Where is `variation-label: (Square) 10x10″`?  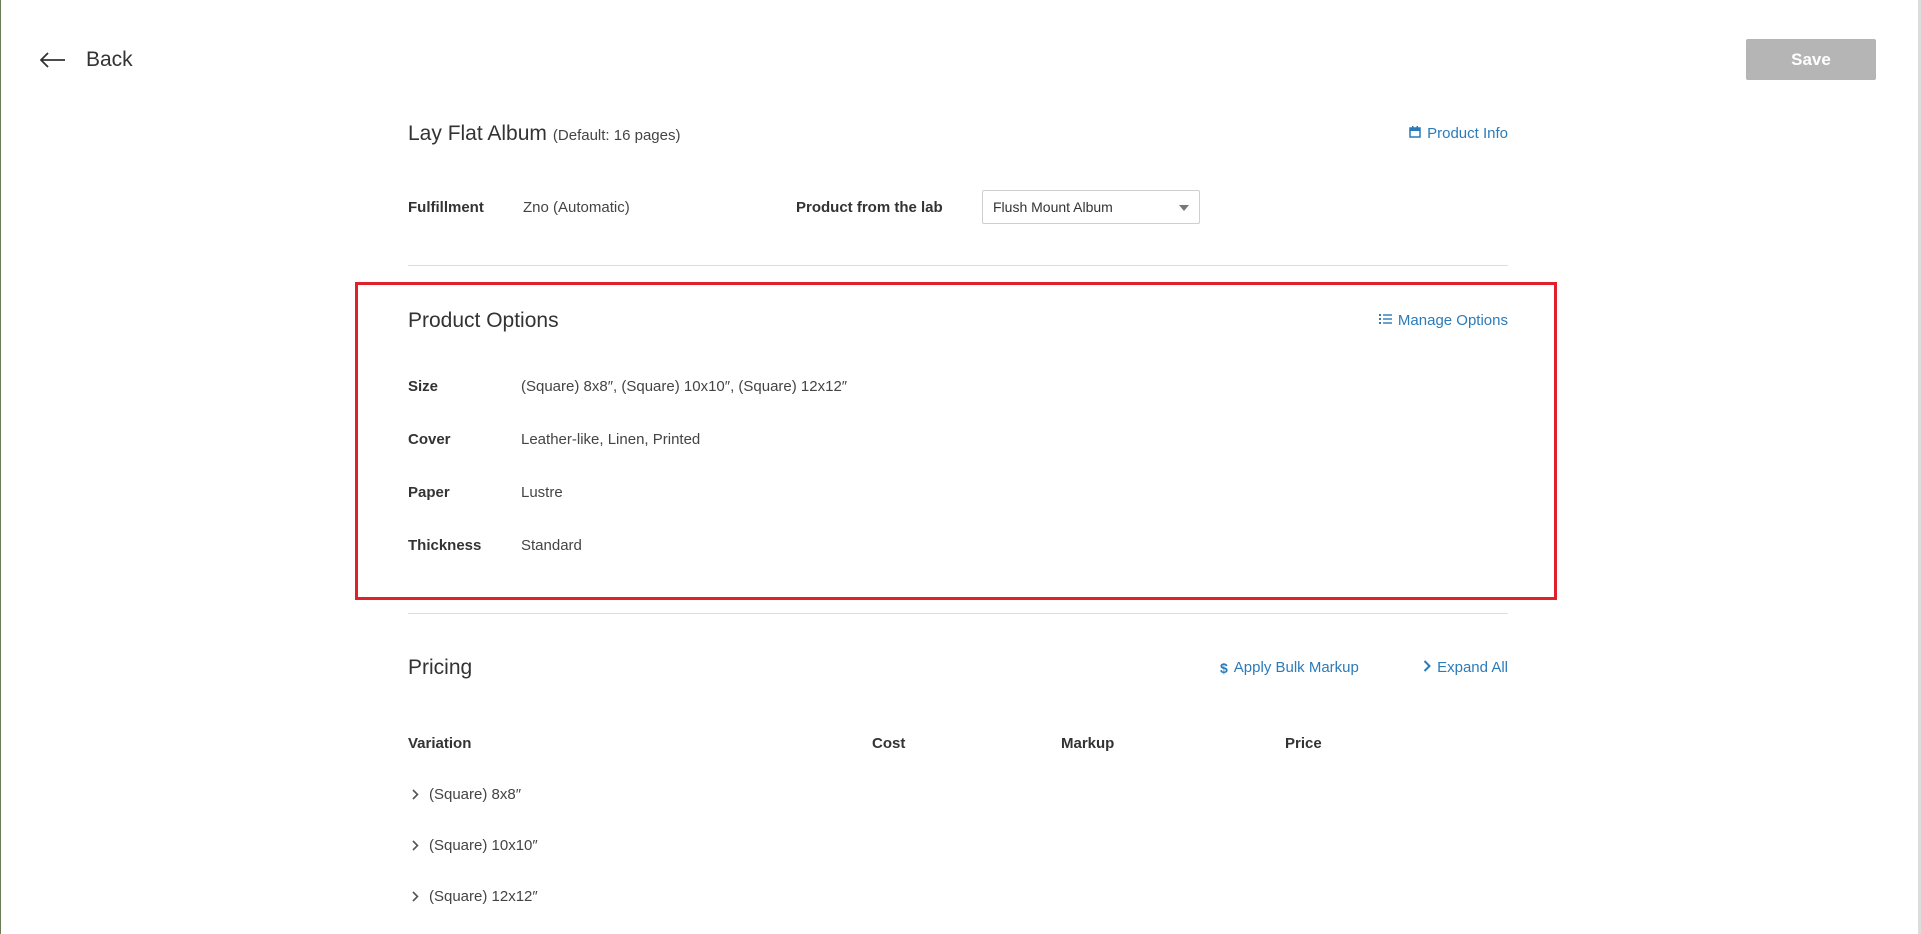
variation-label: (Square) 10x10″ is located at coordinates (483, 845).